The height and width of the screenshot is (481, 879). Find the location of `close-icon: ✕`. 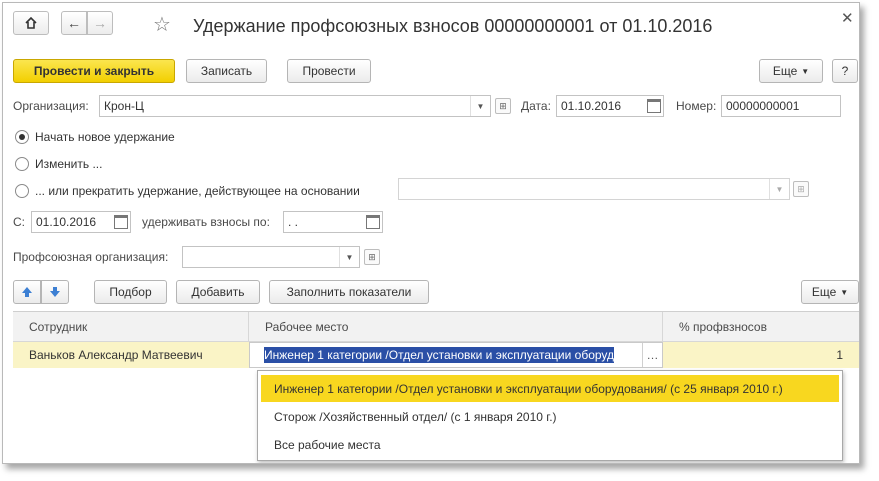

close-icon: ✕ is located at coordinates (847, 18).